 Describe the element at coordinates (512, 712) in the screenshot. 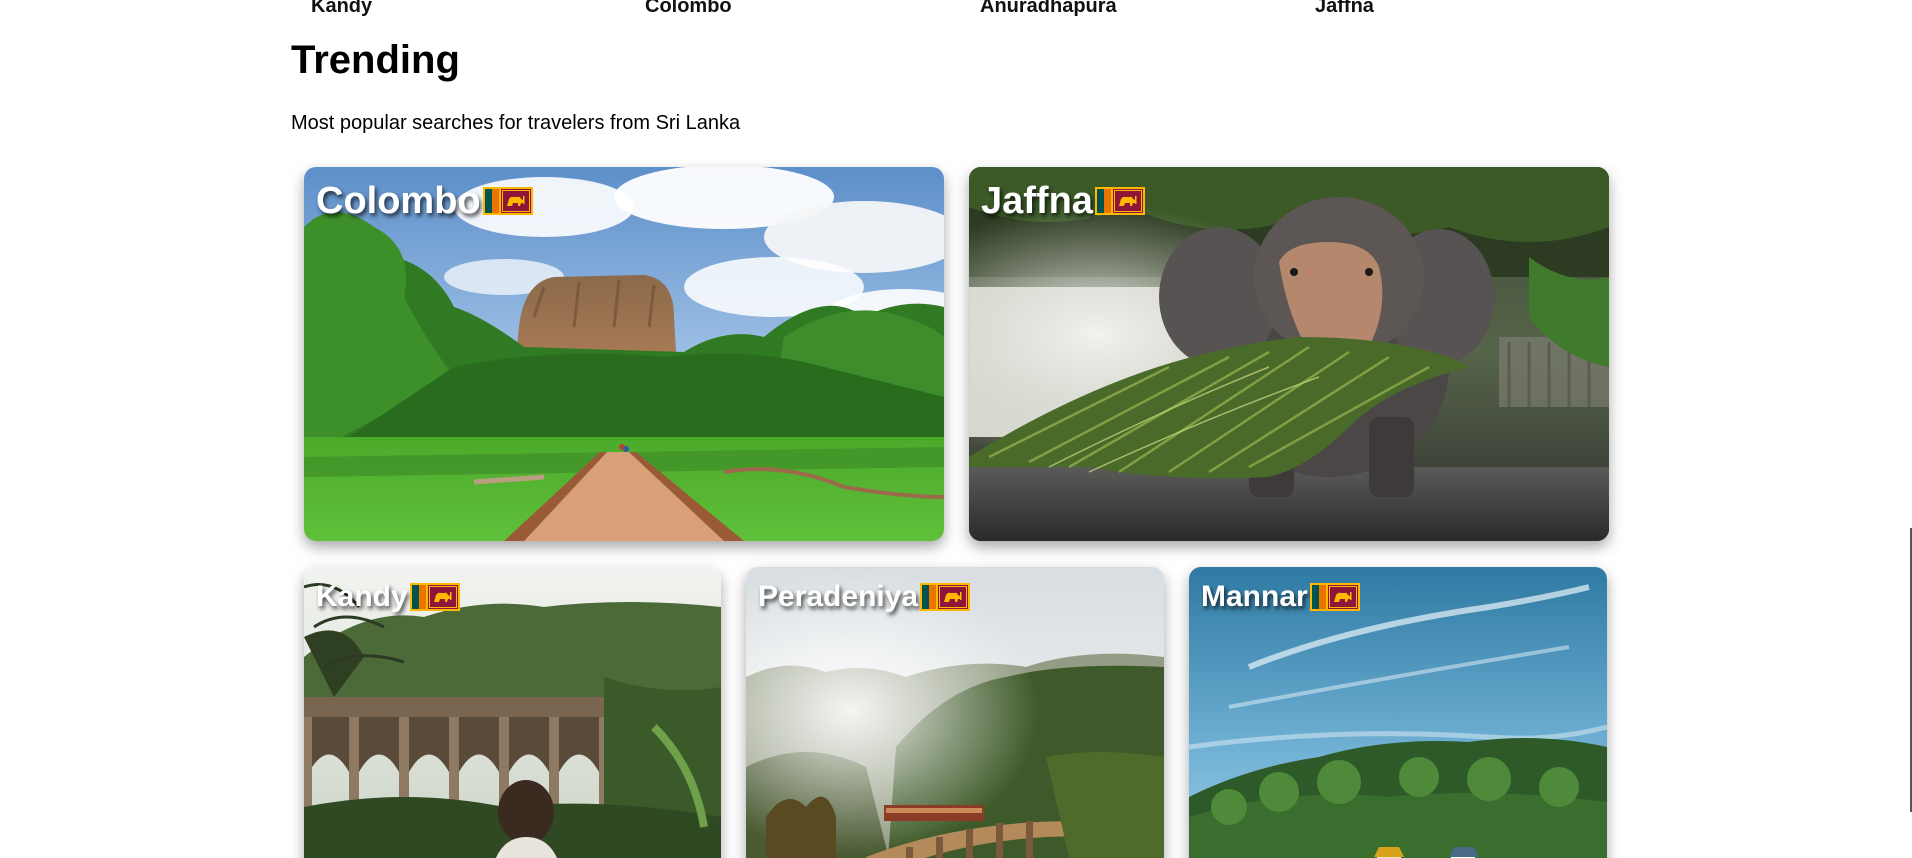

I see `trending-card-kandy: Kandy` at that location.